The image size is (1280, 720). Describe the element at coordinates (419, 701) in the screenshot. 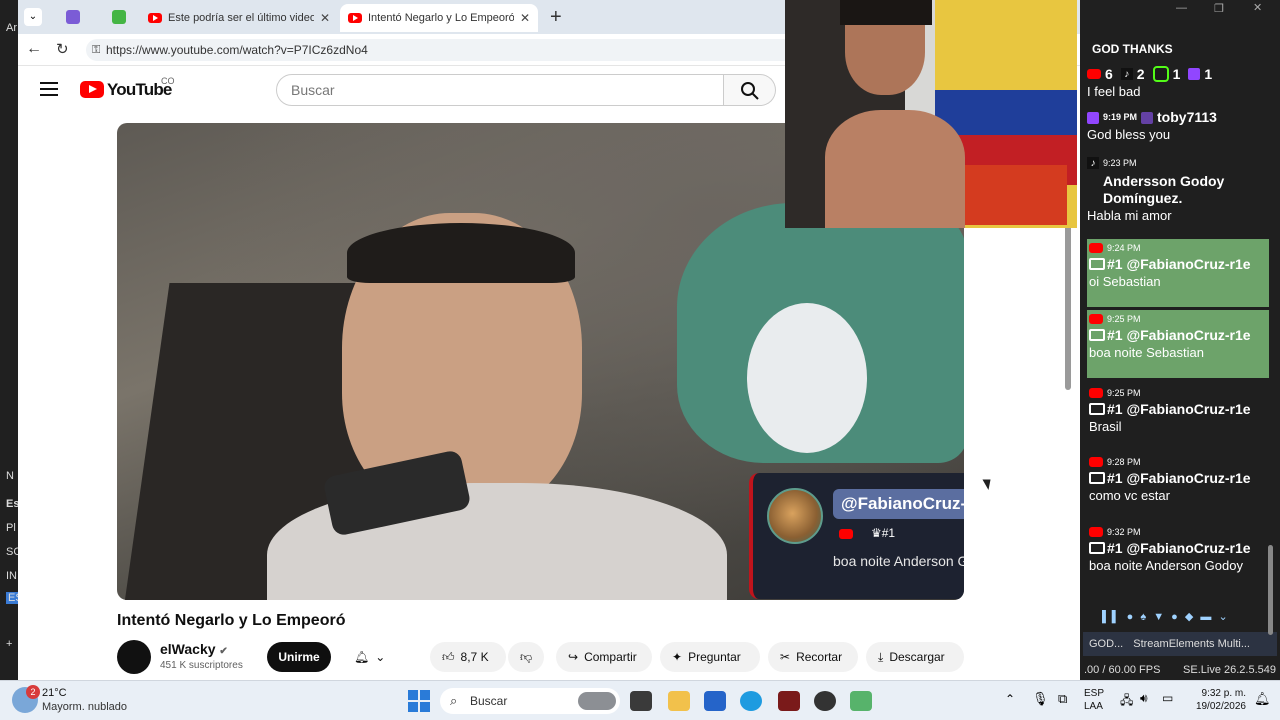

I see `windows-start-icon` at that location.